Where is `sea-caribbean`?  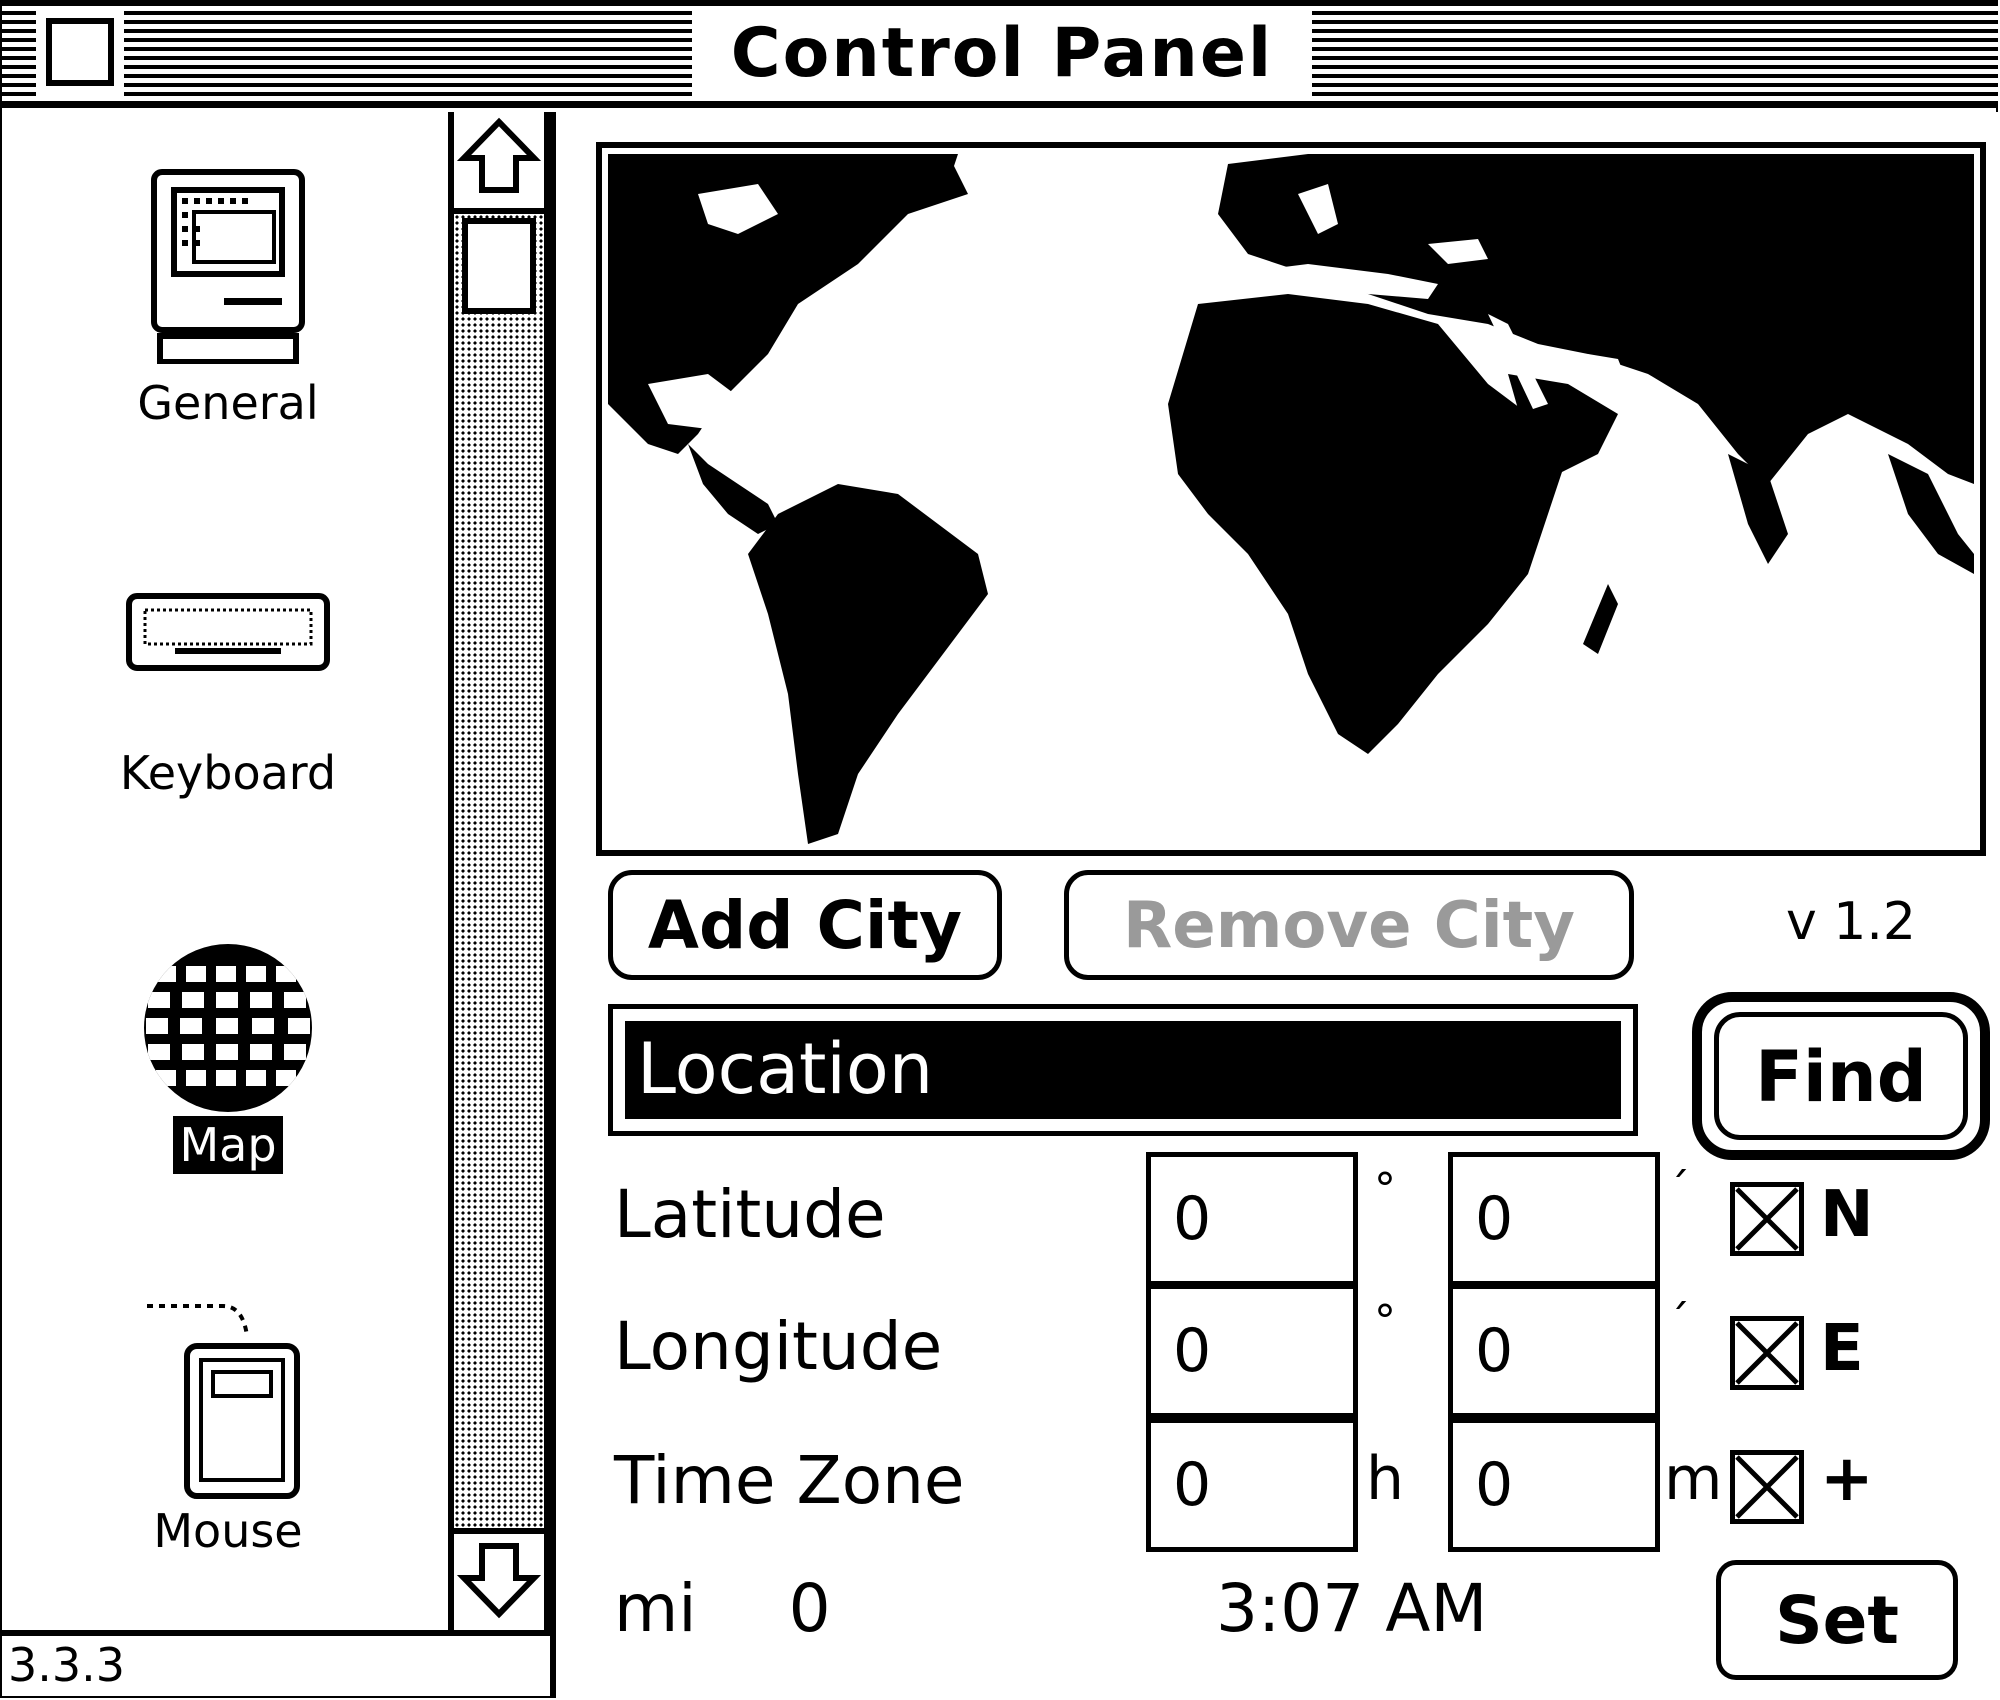 sea-caribbean is located at coordinates (778, 444).